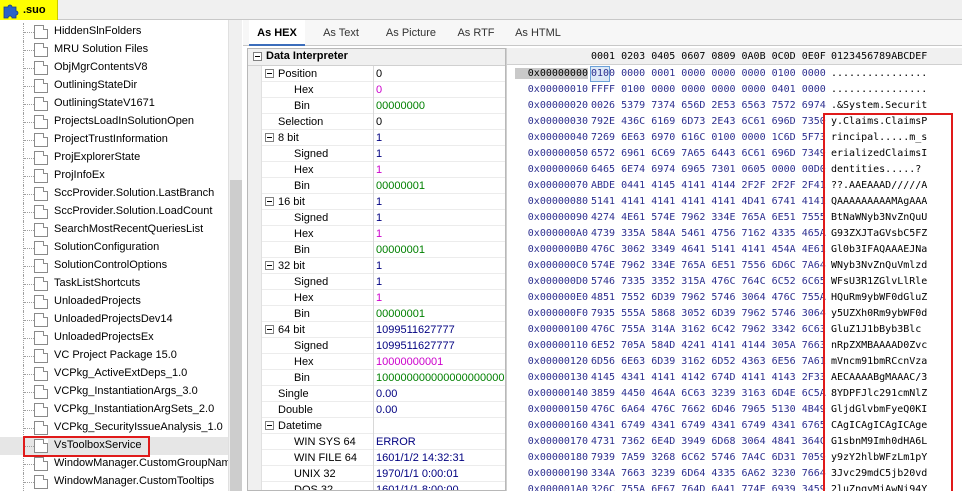 Image resolution: width=962 pixels, height=491 pixels. What do you see at coordinates (708, 441) in the screenshot?
I see `hex-row-bytes: 4731 7362 6E4D 3949 6D68 3064 4841 364C` at bounding box center [708, 441].